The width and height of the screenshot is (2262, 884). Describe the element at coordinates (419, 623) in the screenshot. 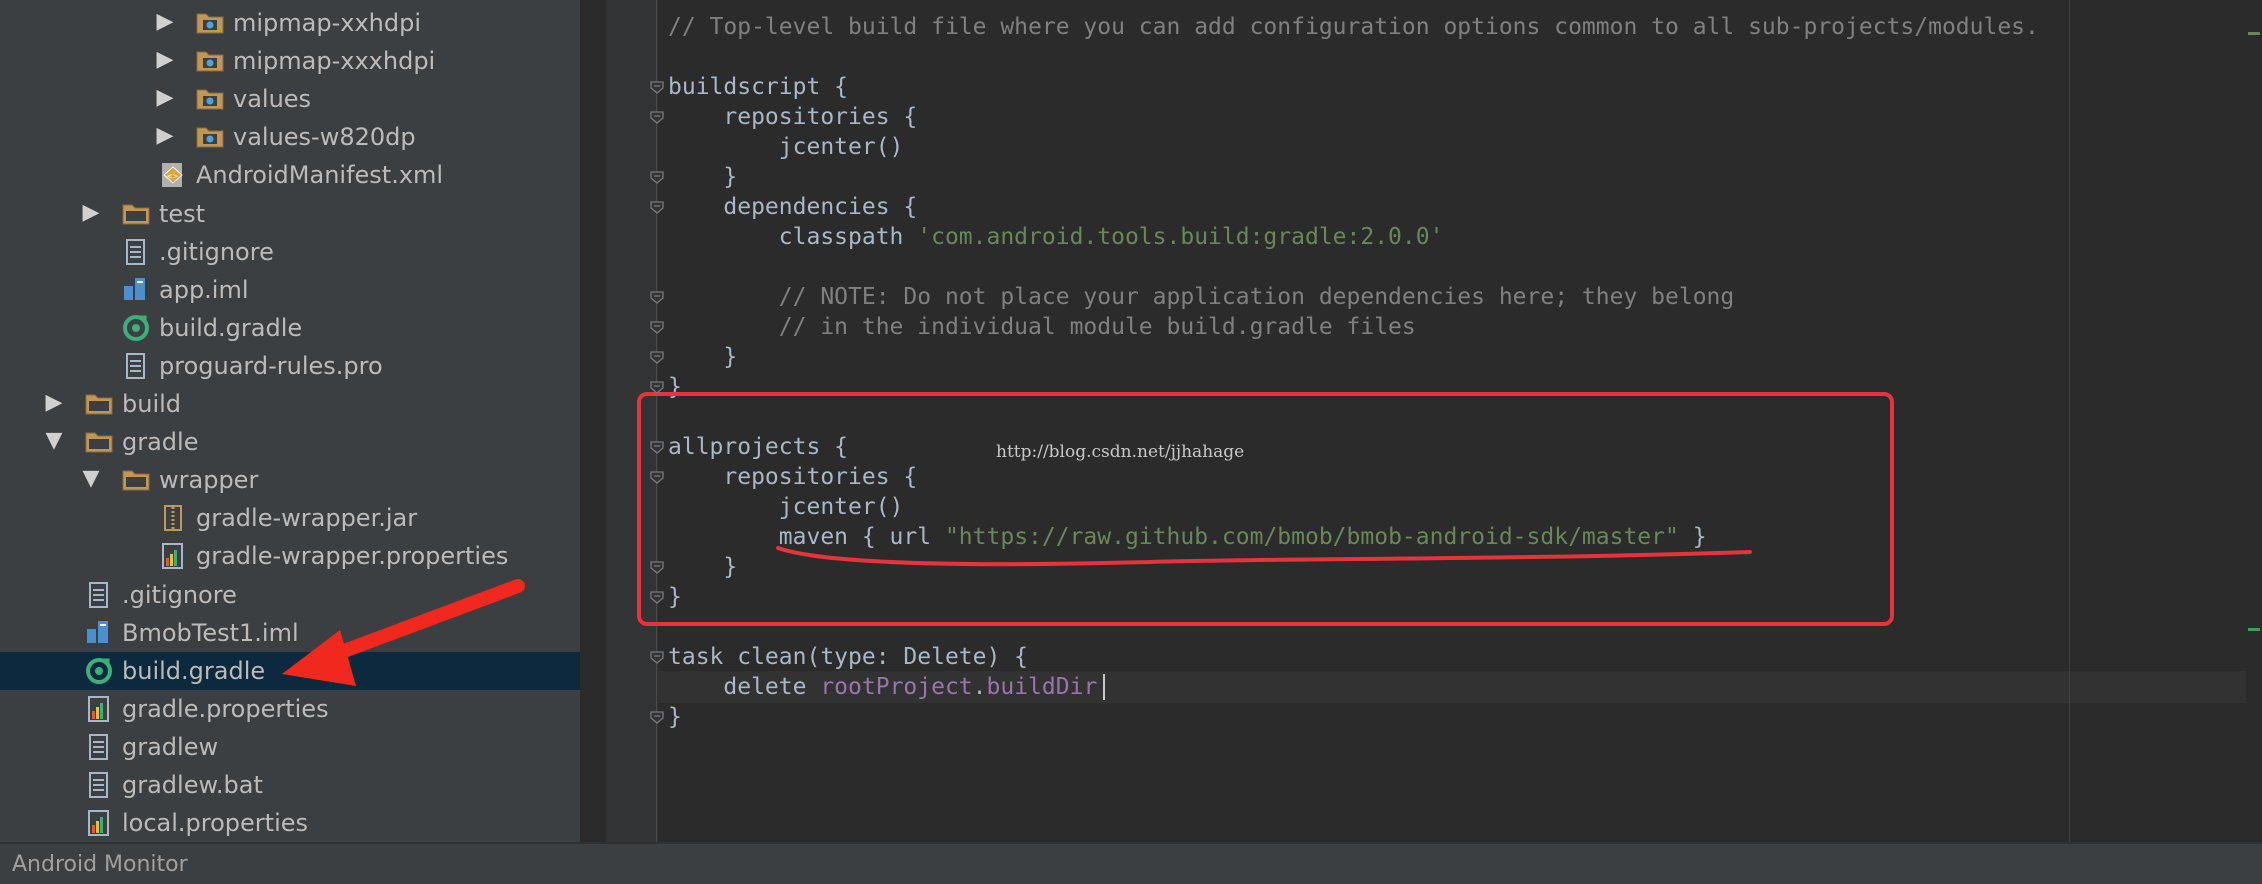

I see `annotation-arrow-shaft` at that location.